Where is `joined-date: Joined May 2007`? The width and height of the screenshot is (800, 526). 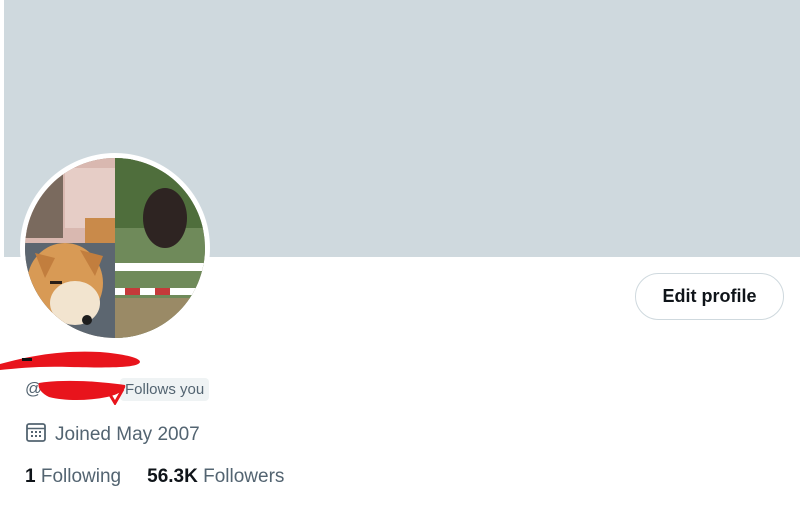
joined-date: Joined May 2007 is located at coordinates (112, 435).